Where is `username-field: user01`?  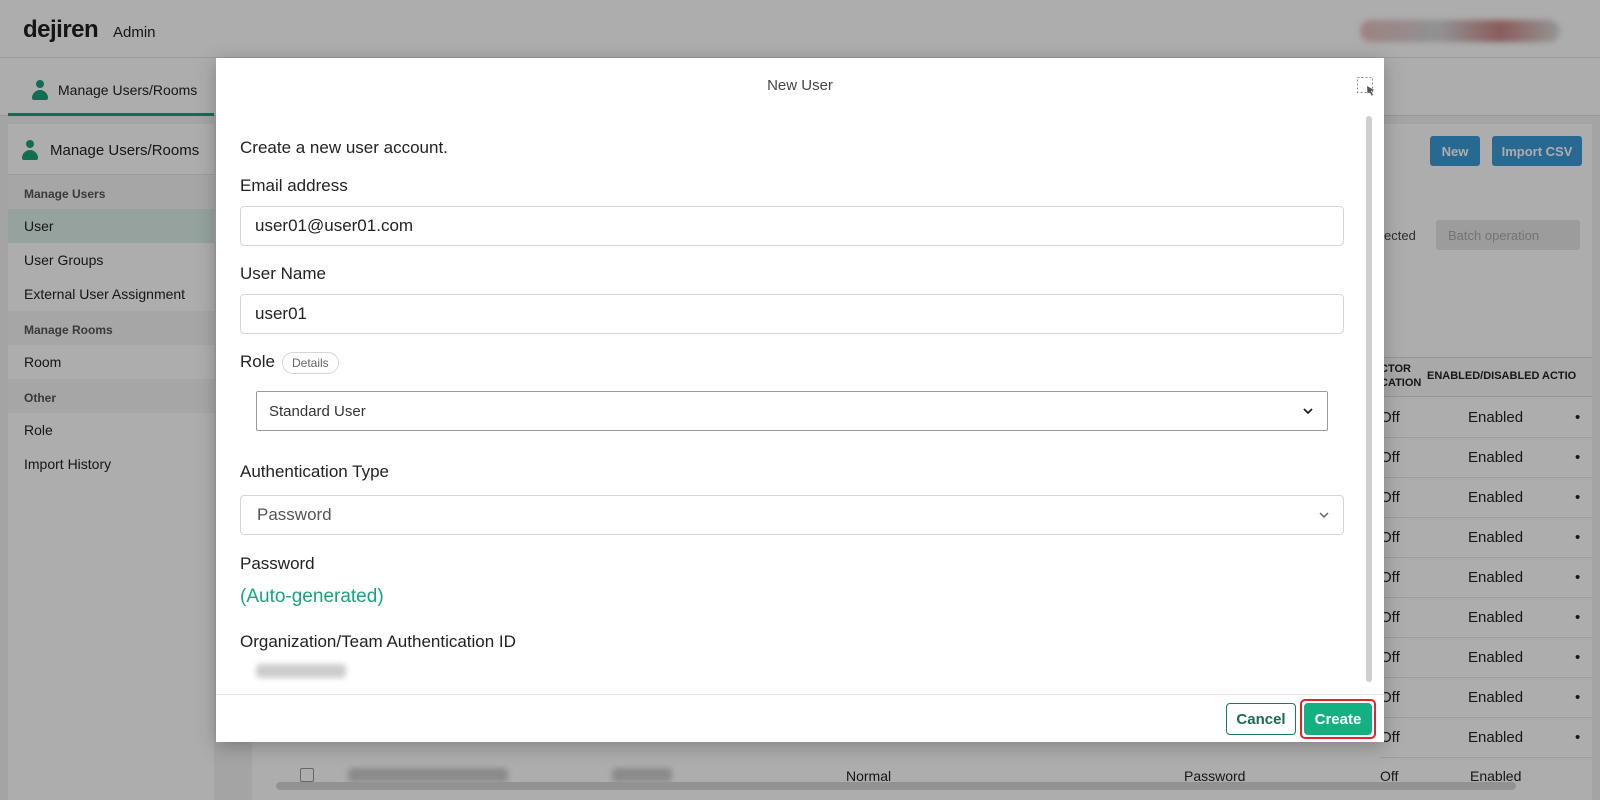 username-field: user01 is located at coordinates (792, 314).